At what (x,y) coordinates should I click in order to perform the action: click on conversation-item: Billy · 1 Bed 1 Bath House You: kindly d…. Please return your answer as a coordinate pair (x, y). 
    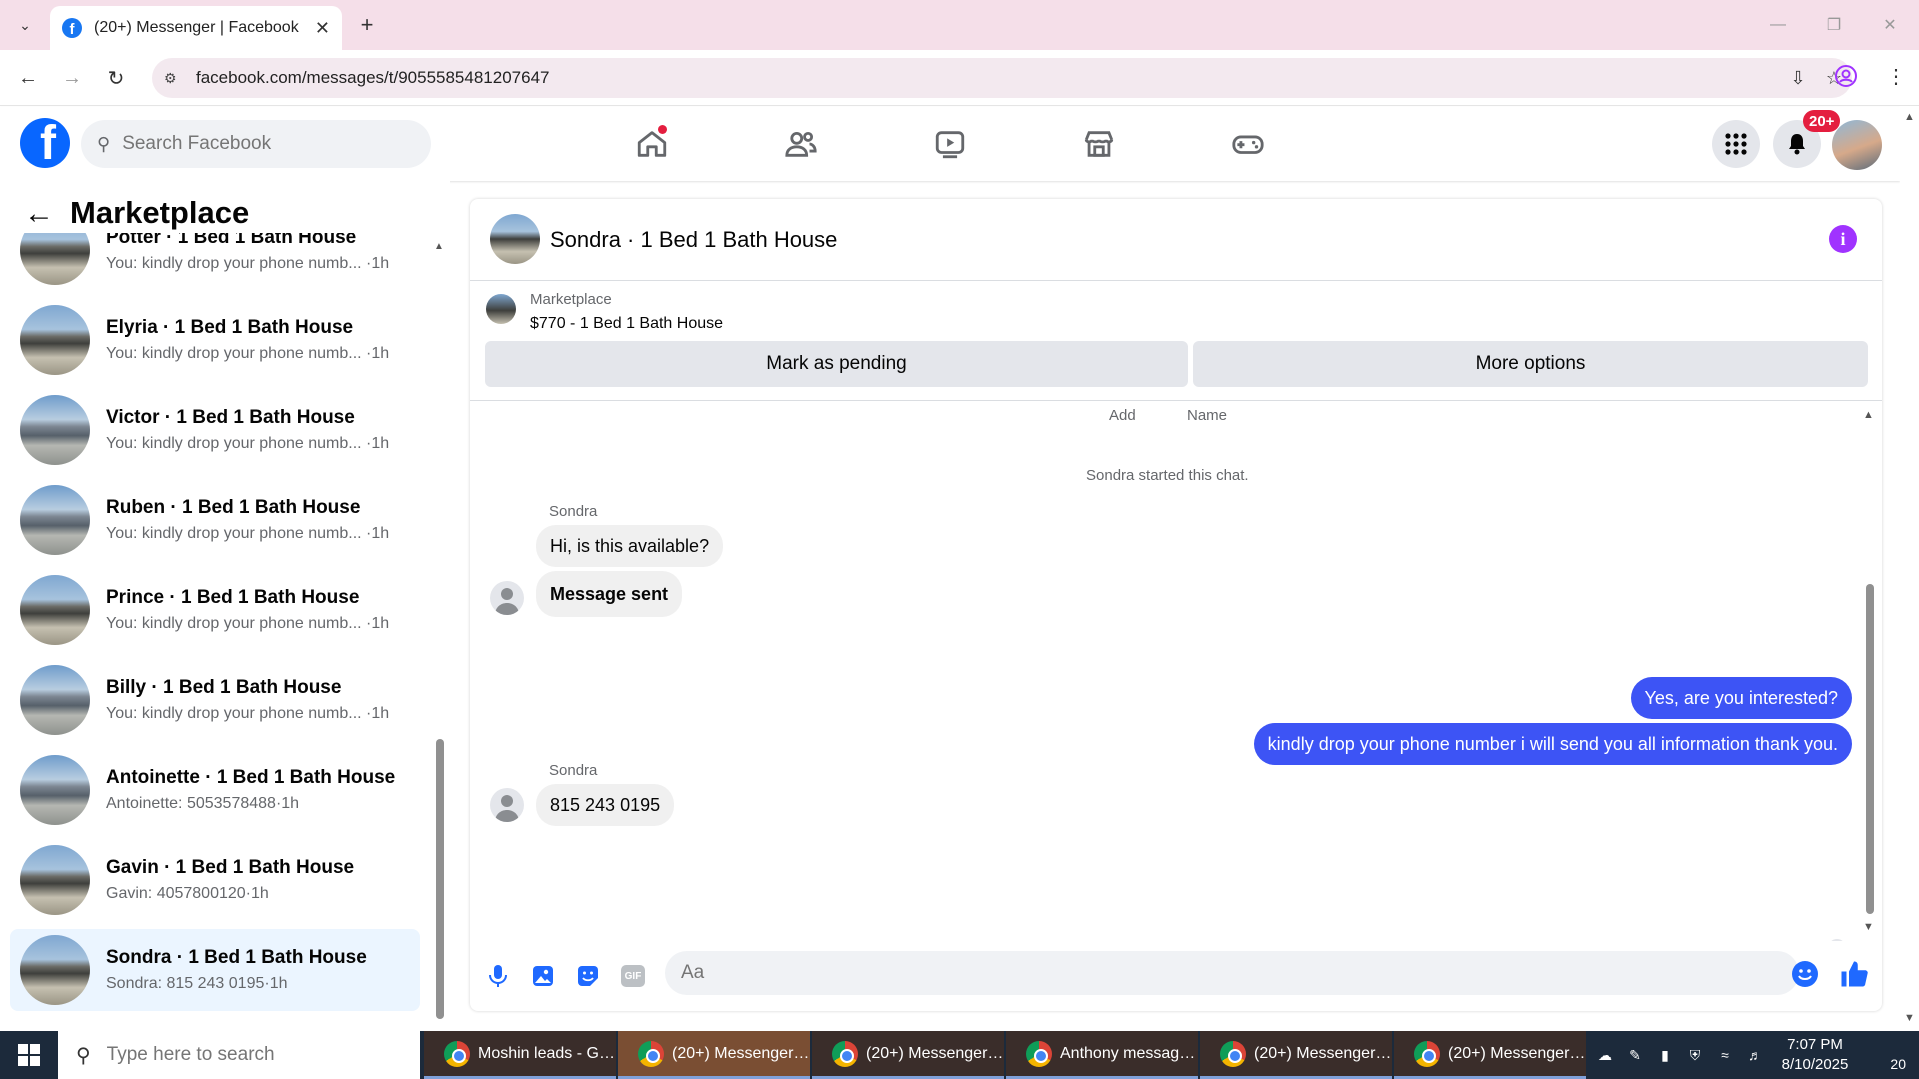
    Looking at the image, I should click on (215, 700).